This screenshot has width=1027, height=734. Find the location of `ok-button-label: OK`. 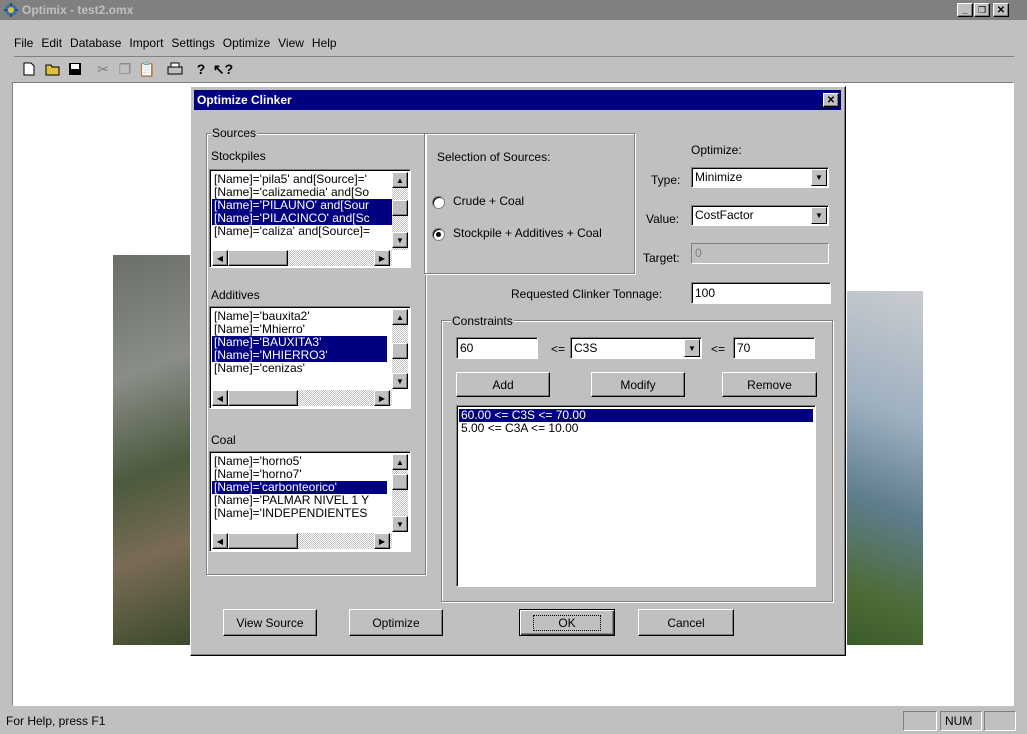

ok-button-label: OK is located at coordinates (567, 622).